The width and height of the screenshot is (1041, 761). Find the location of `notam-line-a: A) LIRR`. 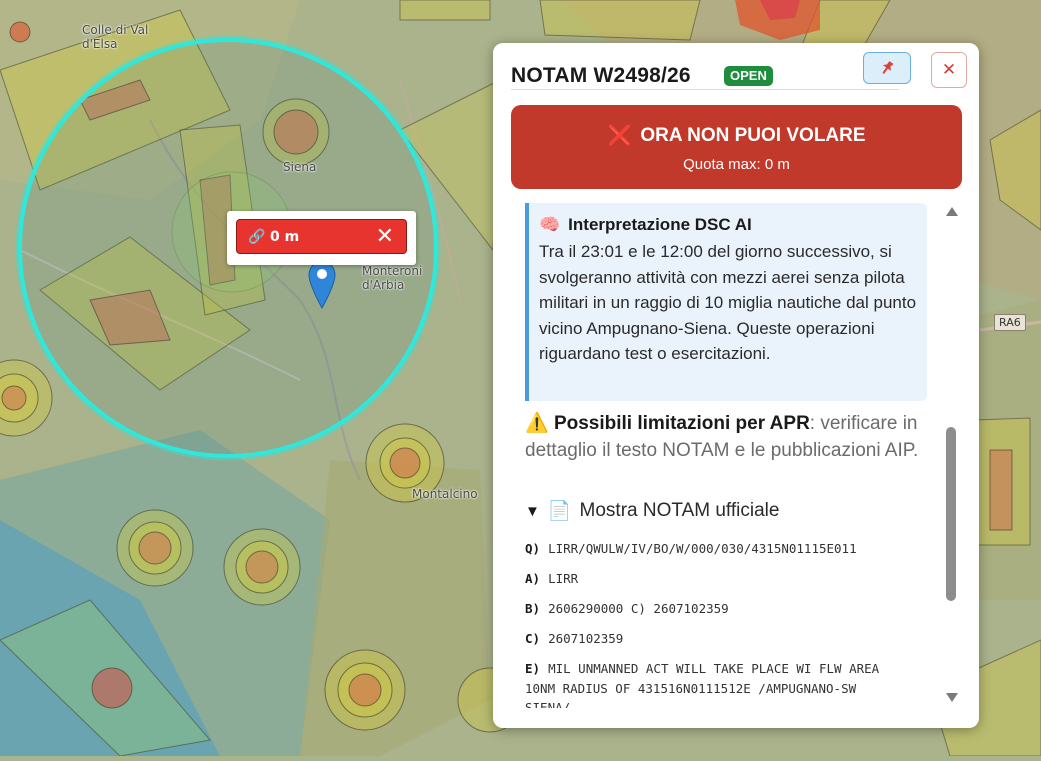

notam-line-a: A) LIRR is located at coordinates (552, 578).